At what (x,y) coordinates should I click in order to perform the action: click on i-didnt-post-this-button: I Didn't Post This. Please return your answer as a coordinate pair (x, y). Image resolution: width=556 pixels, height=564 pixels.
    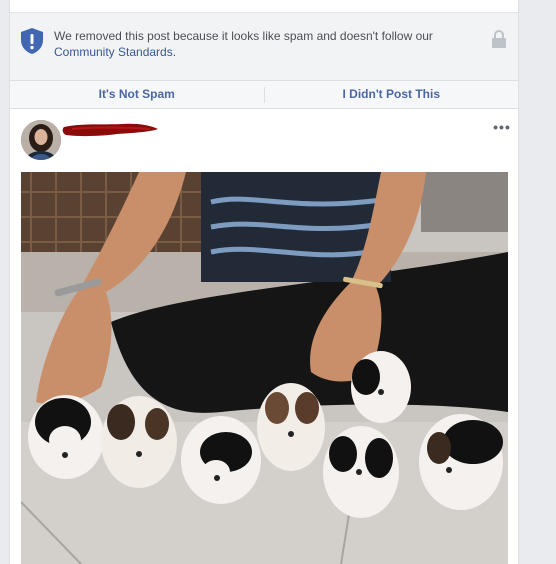
    Looking at the image, I should click on (392, 94).